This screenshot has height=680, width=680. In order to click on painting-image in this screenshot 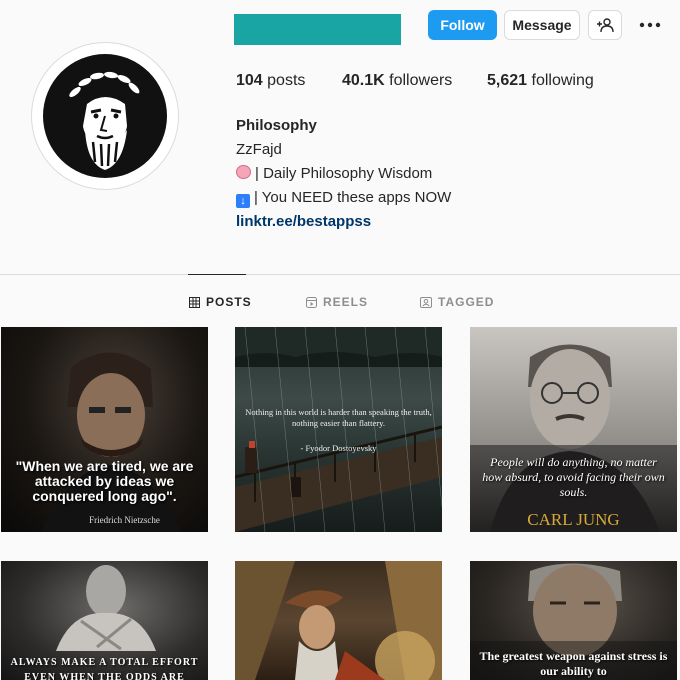, I will do `click(338, 620)`.